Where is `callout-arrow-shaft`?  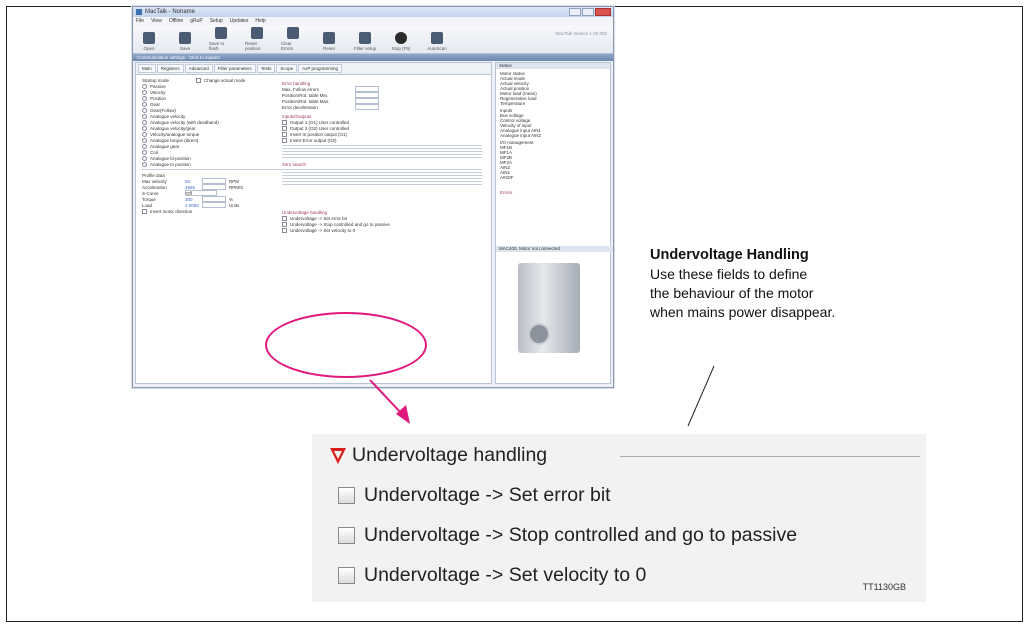
callout-arrow-shaft is located at coordinates (386, 397).